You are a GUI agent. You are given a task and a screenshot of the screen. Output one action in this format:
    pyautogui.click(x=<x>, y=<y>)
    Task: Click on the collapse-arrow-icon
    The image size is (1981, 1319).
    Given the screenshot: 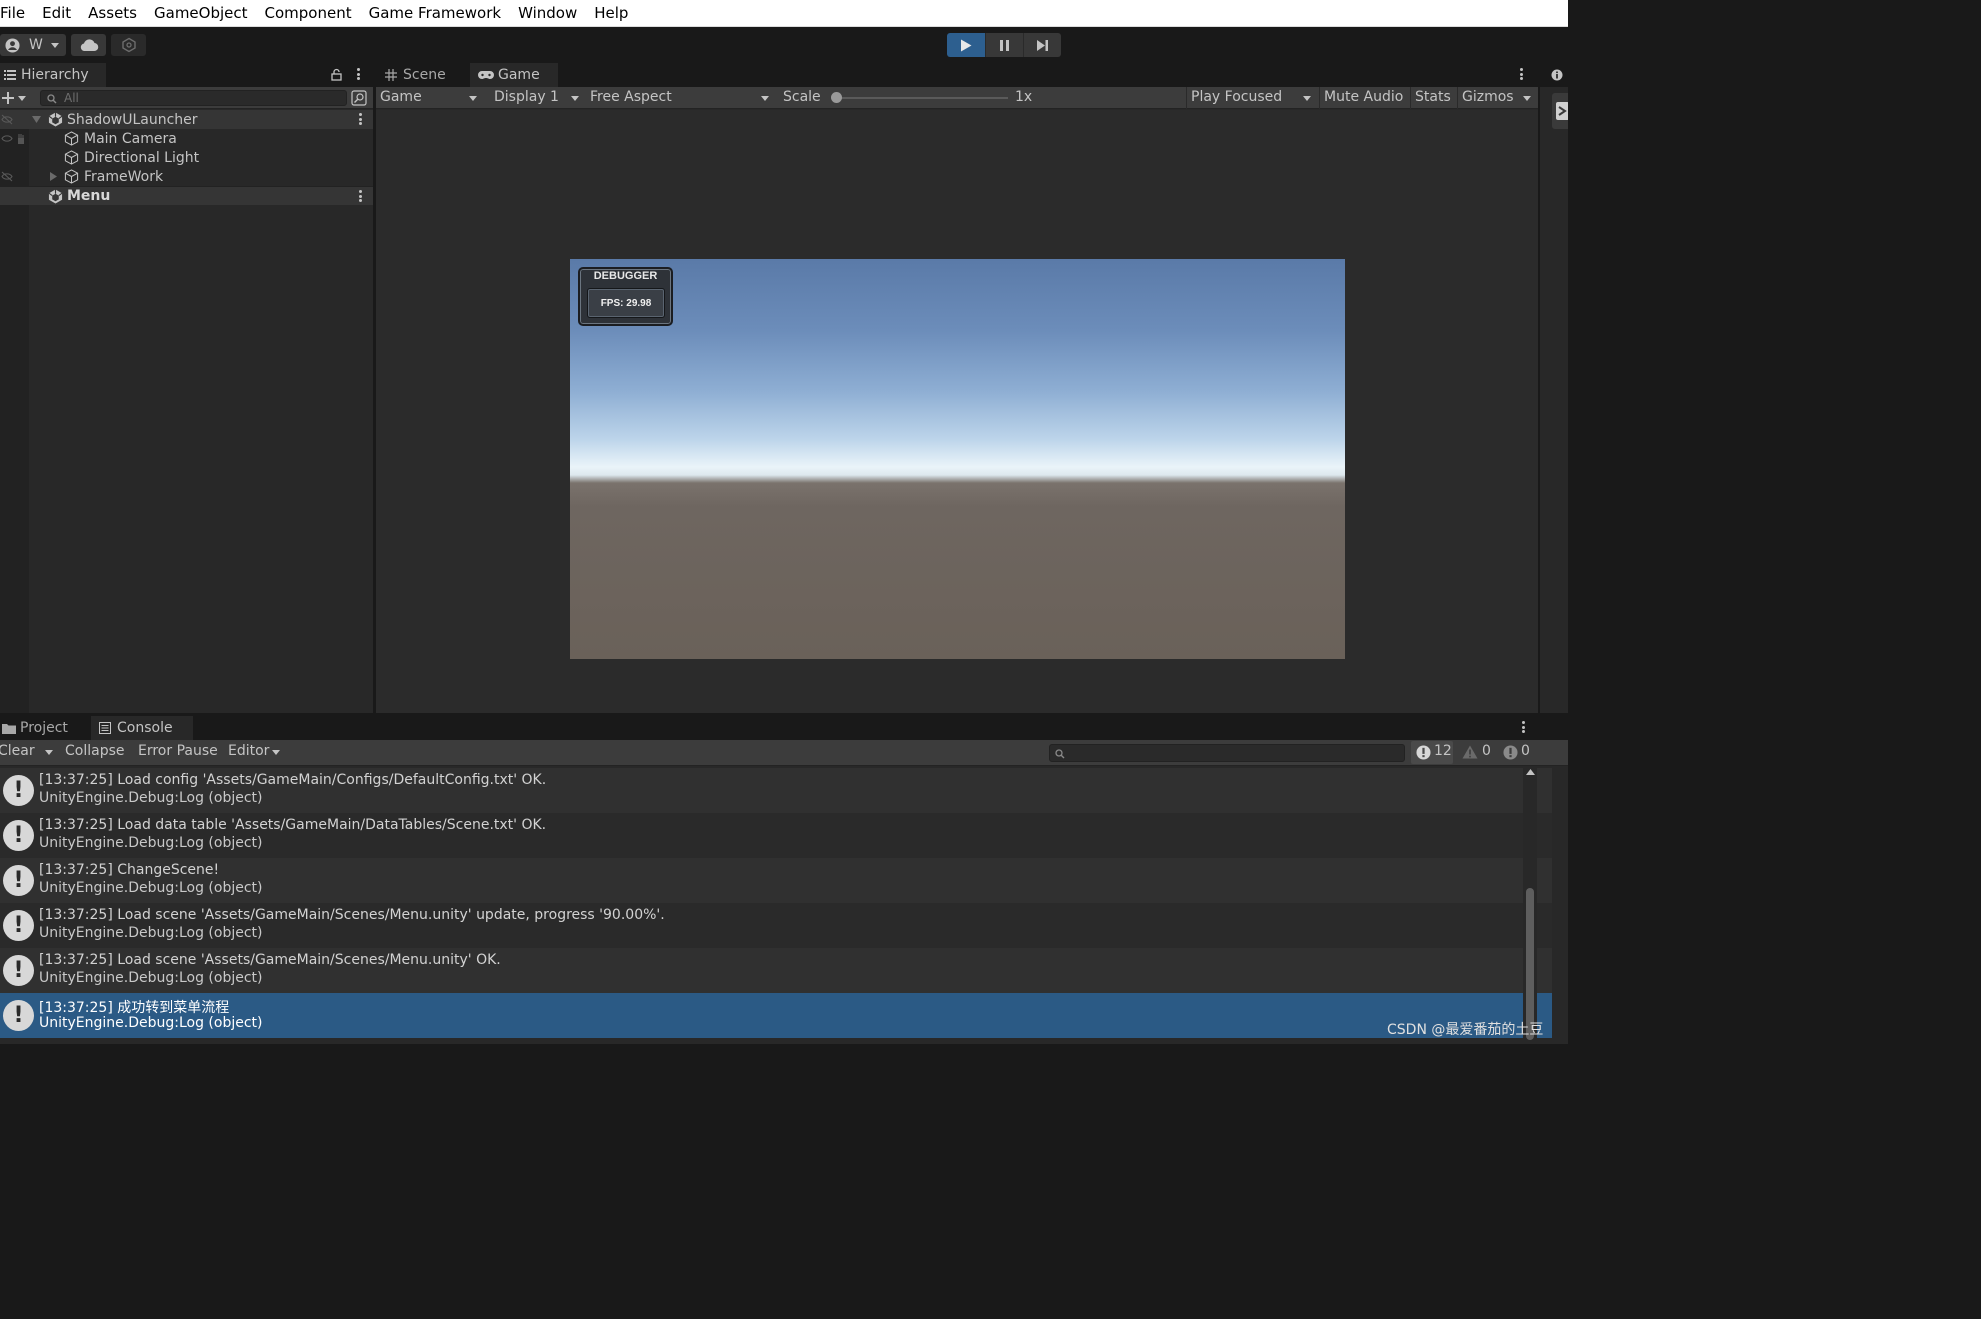 What is the action you would take?
    pyautogui.click(x=53, y=176)
    